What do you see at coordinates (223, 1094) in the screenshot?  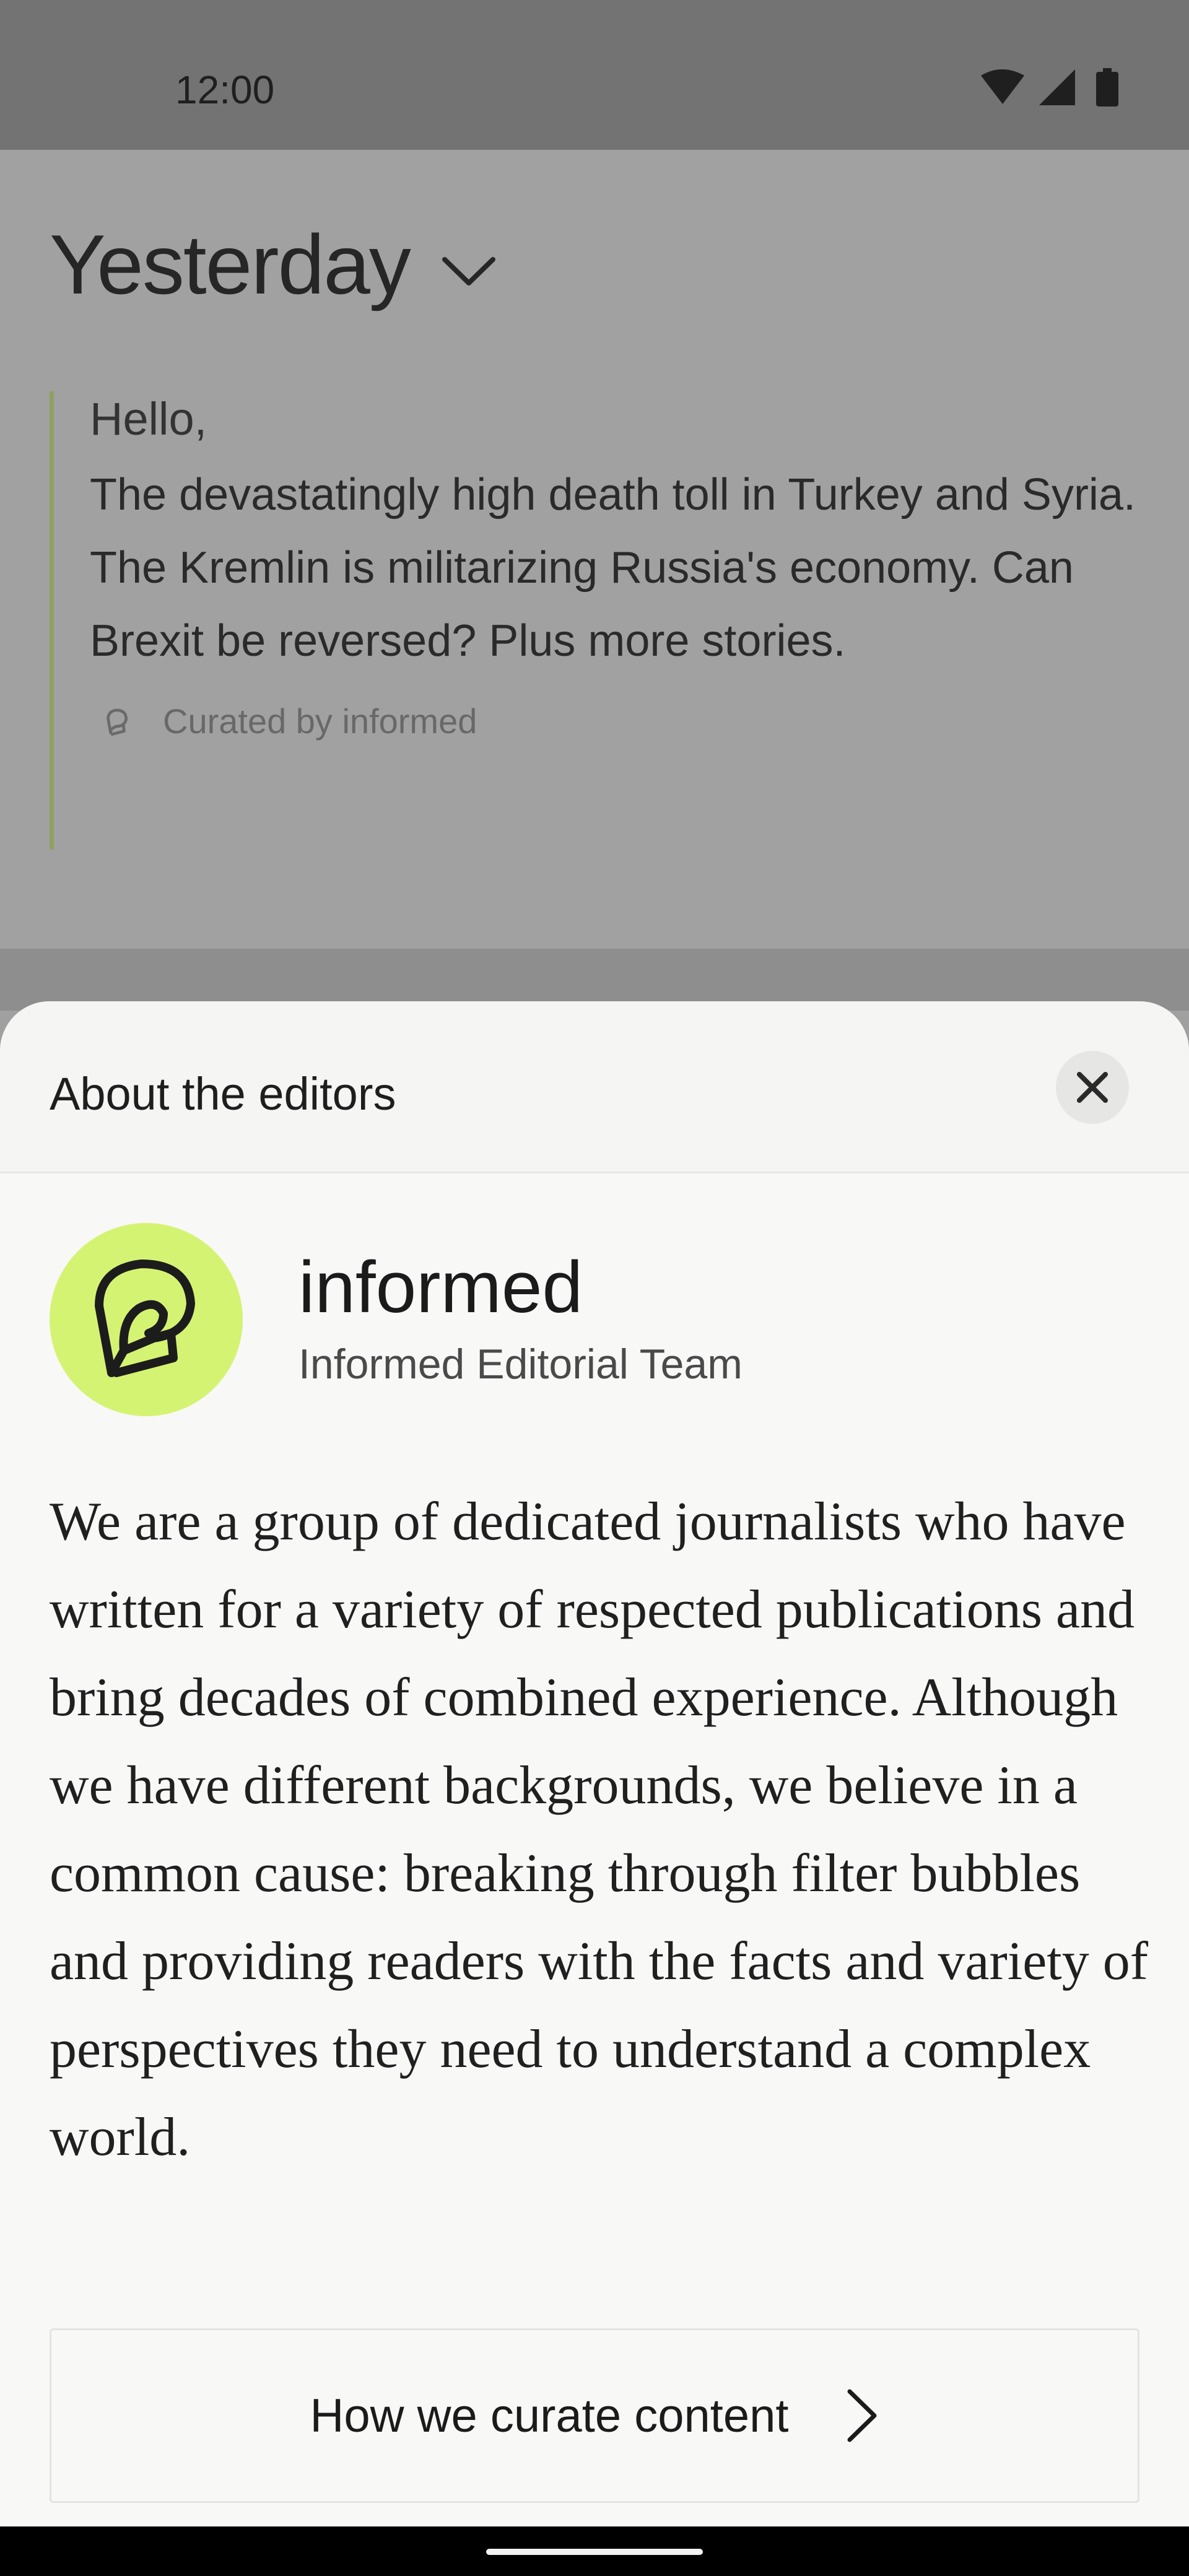 I see `sheet-title: About the editors` at bounding box center [223, 1094].